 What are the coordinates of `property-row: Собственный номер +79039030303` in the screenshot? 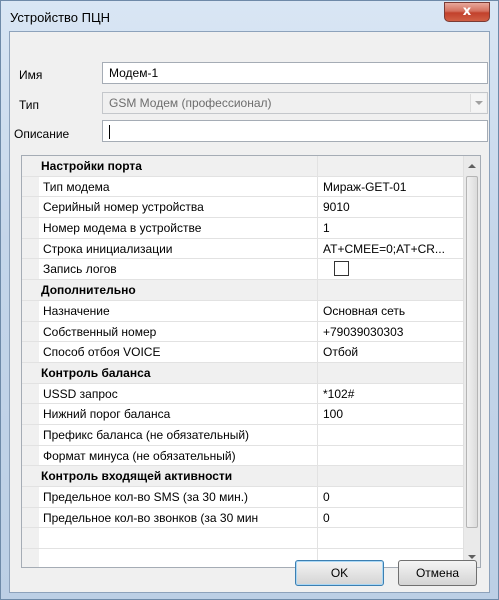 It's located at (242, 332).